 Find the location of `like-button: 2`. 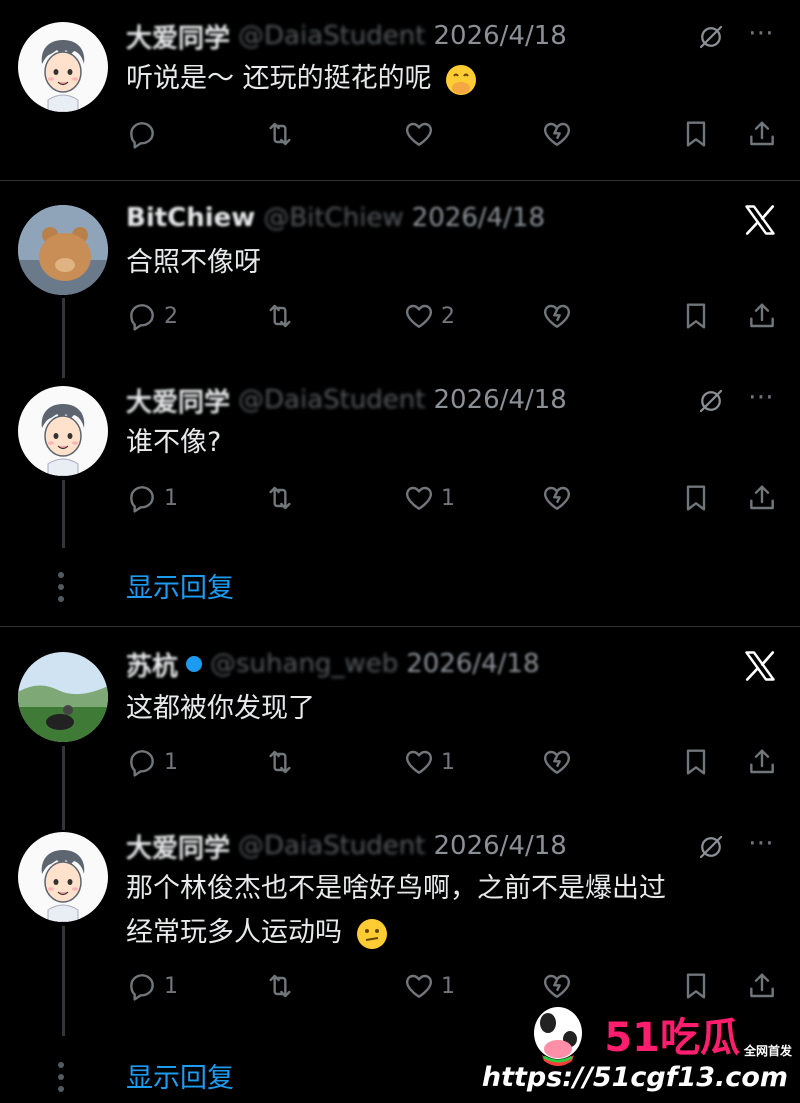

like-button: 2 is located at coordinates (429, 316).